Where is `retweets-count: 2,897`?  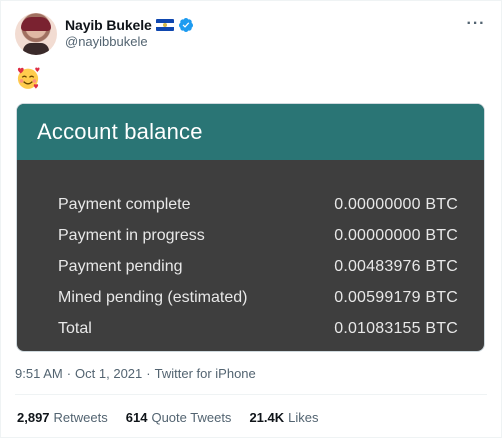
retweets-count: 2,897 is located at coordinates (33, 417).